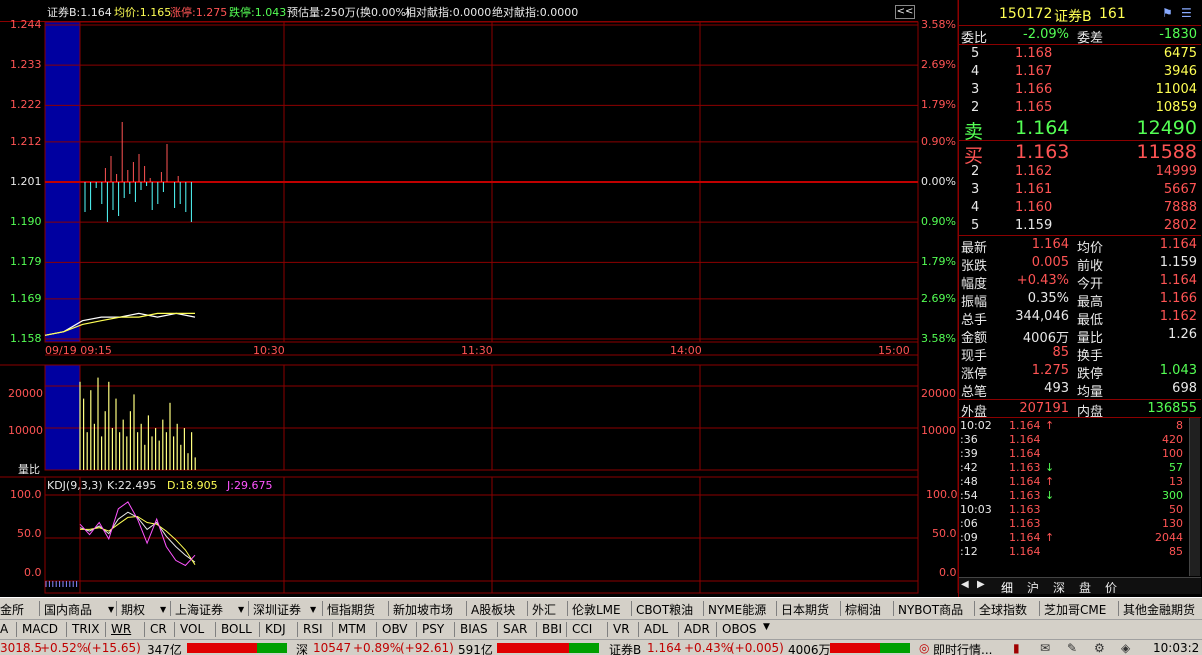  I want to click on tool-icon-1: ✉, so click(1045, 648).